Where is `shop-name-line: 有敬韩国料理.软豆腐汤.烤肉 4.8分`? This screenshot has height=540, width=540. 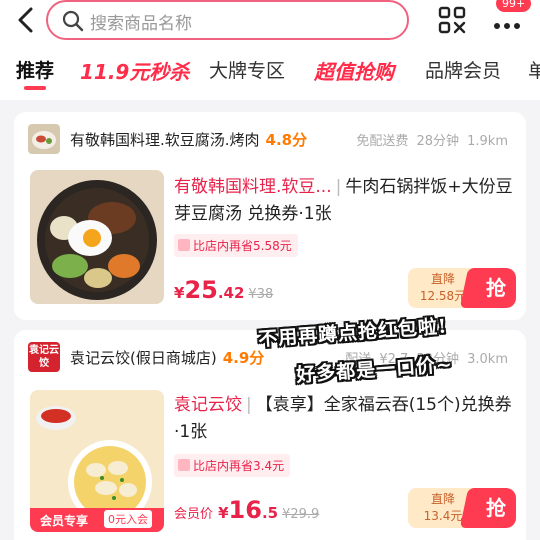 shop-name-line: 有敬韩国料理.软豆腐汤.烤肉 4.8分 is located at coordinates (188, 139).